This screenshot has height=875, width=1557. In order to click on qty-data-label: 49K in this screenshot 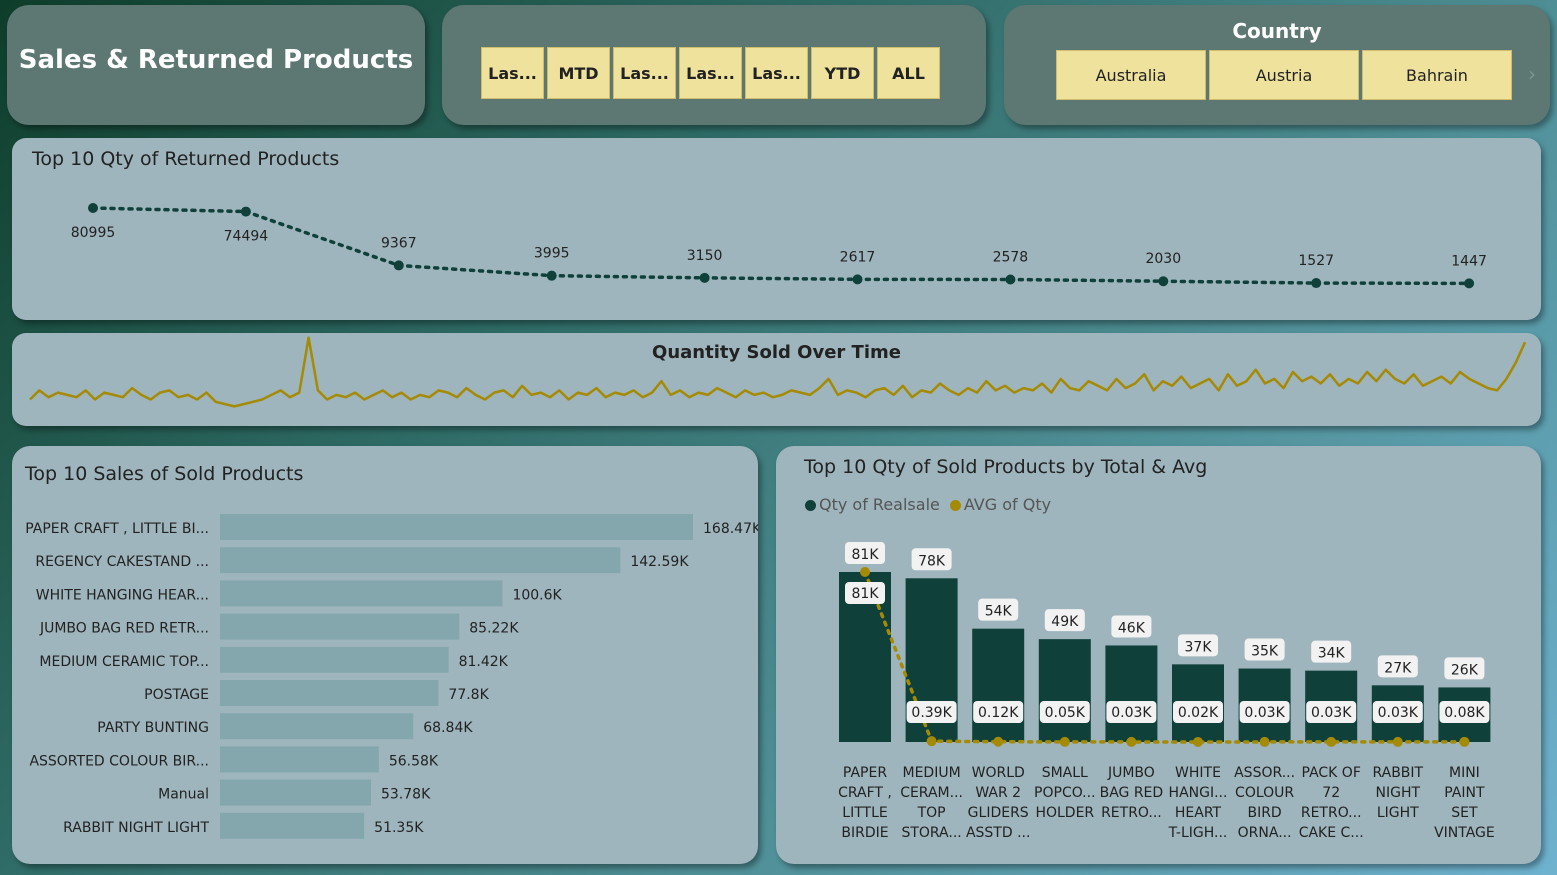, I will do `click(1065, 622)`.